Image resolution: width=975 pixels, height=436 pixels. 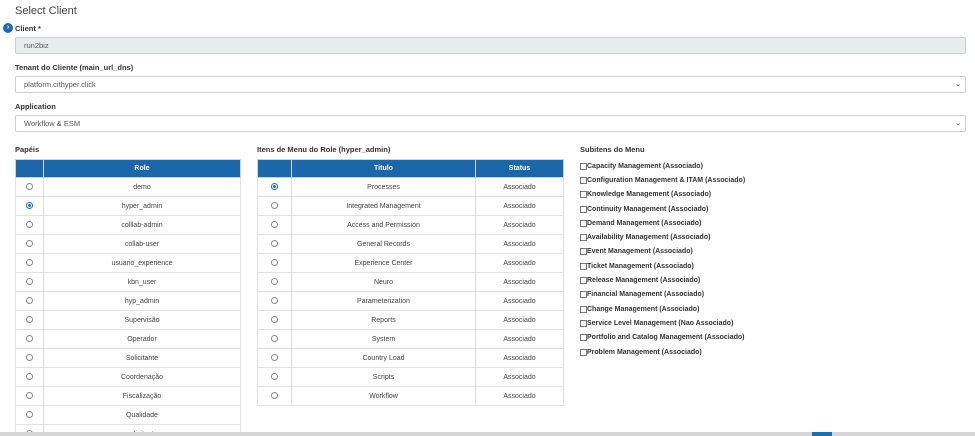 I want to click on table-row: Scripts Associado, so click(x=410, y=377).